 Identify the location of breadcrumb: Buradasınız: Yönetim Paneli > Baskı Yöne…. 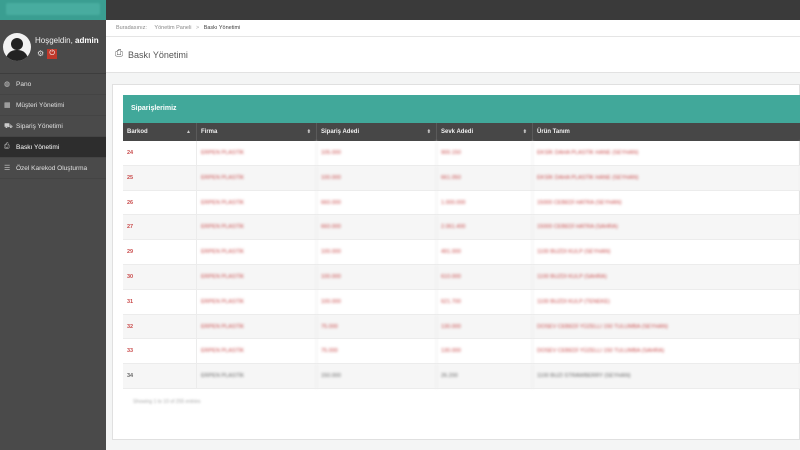
(453, 28).